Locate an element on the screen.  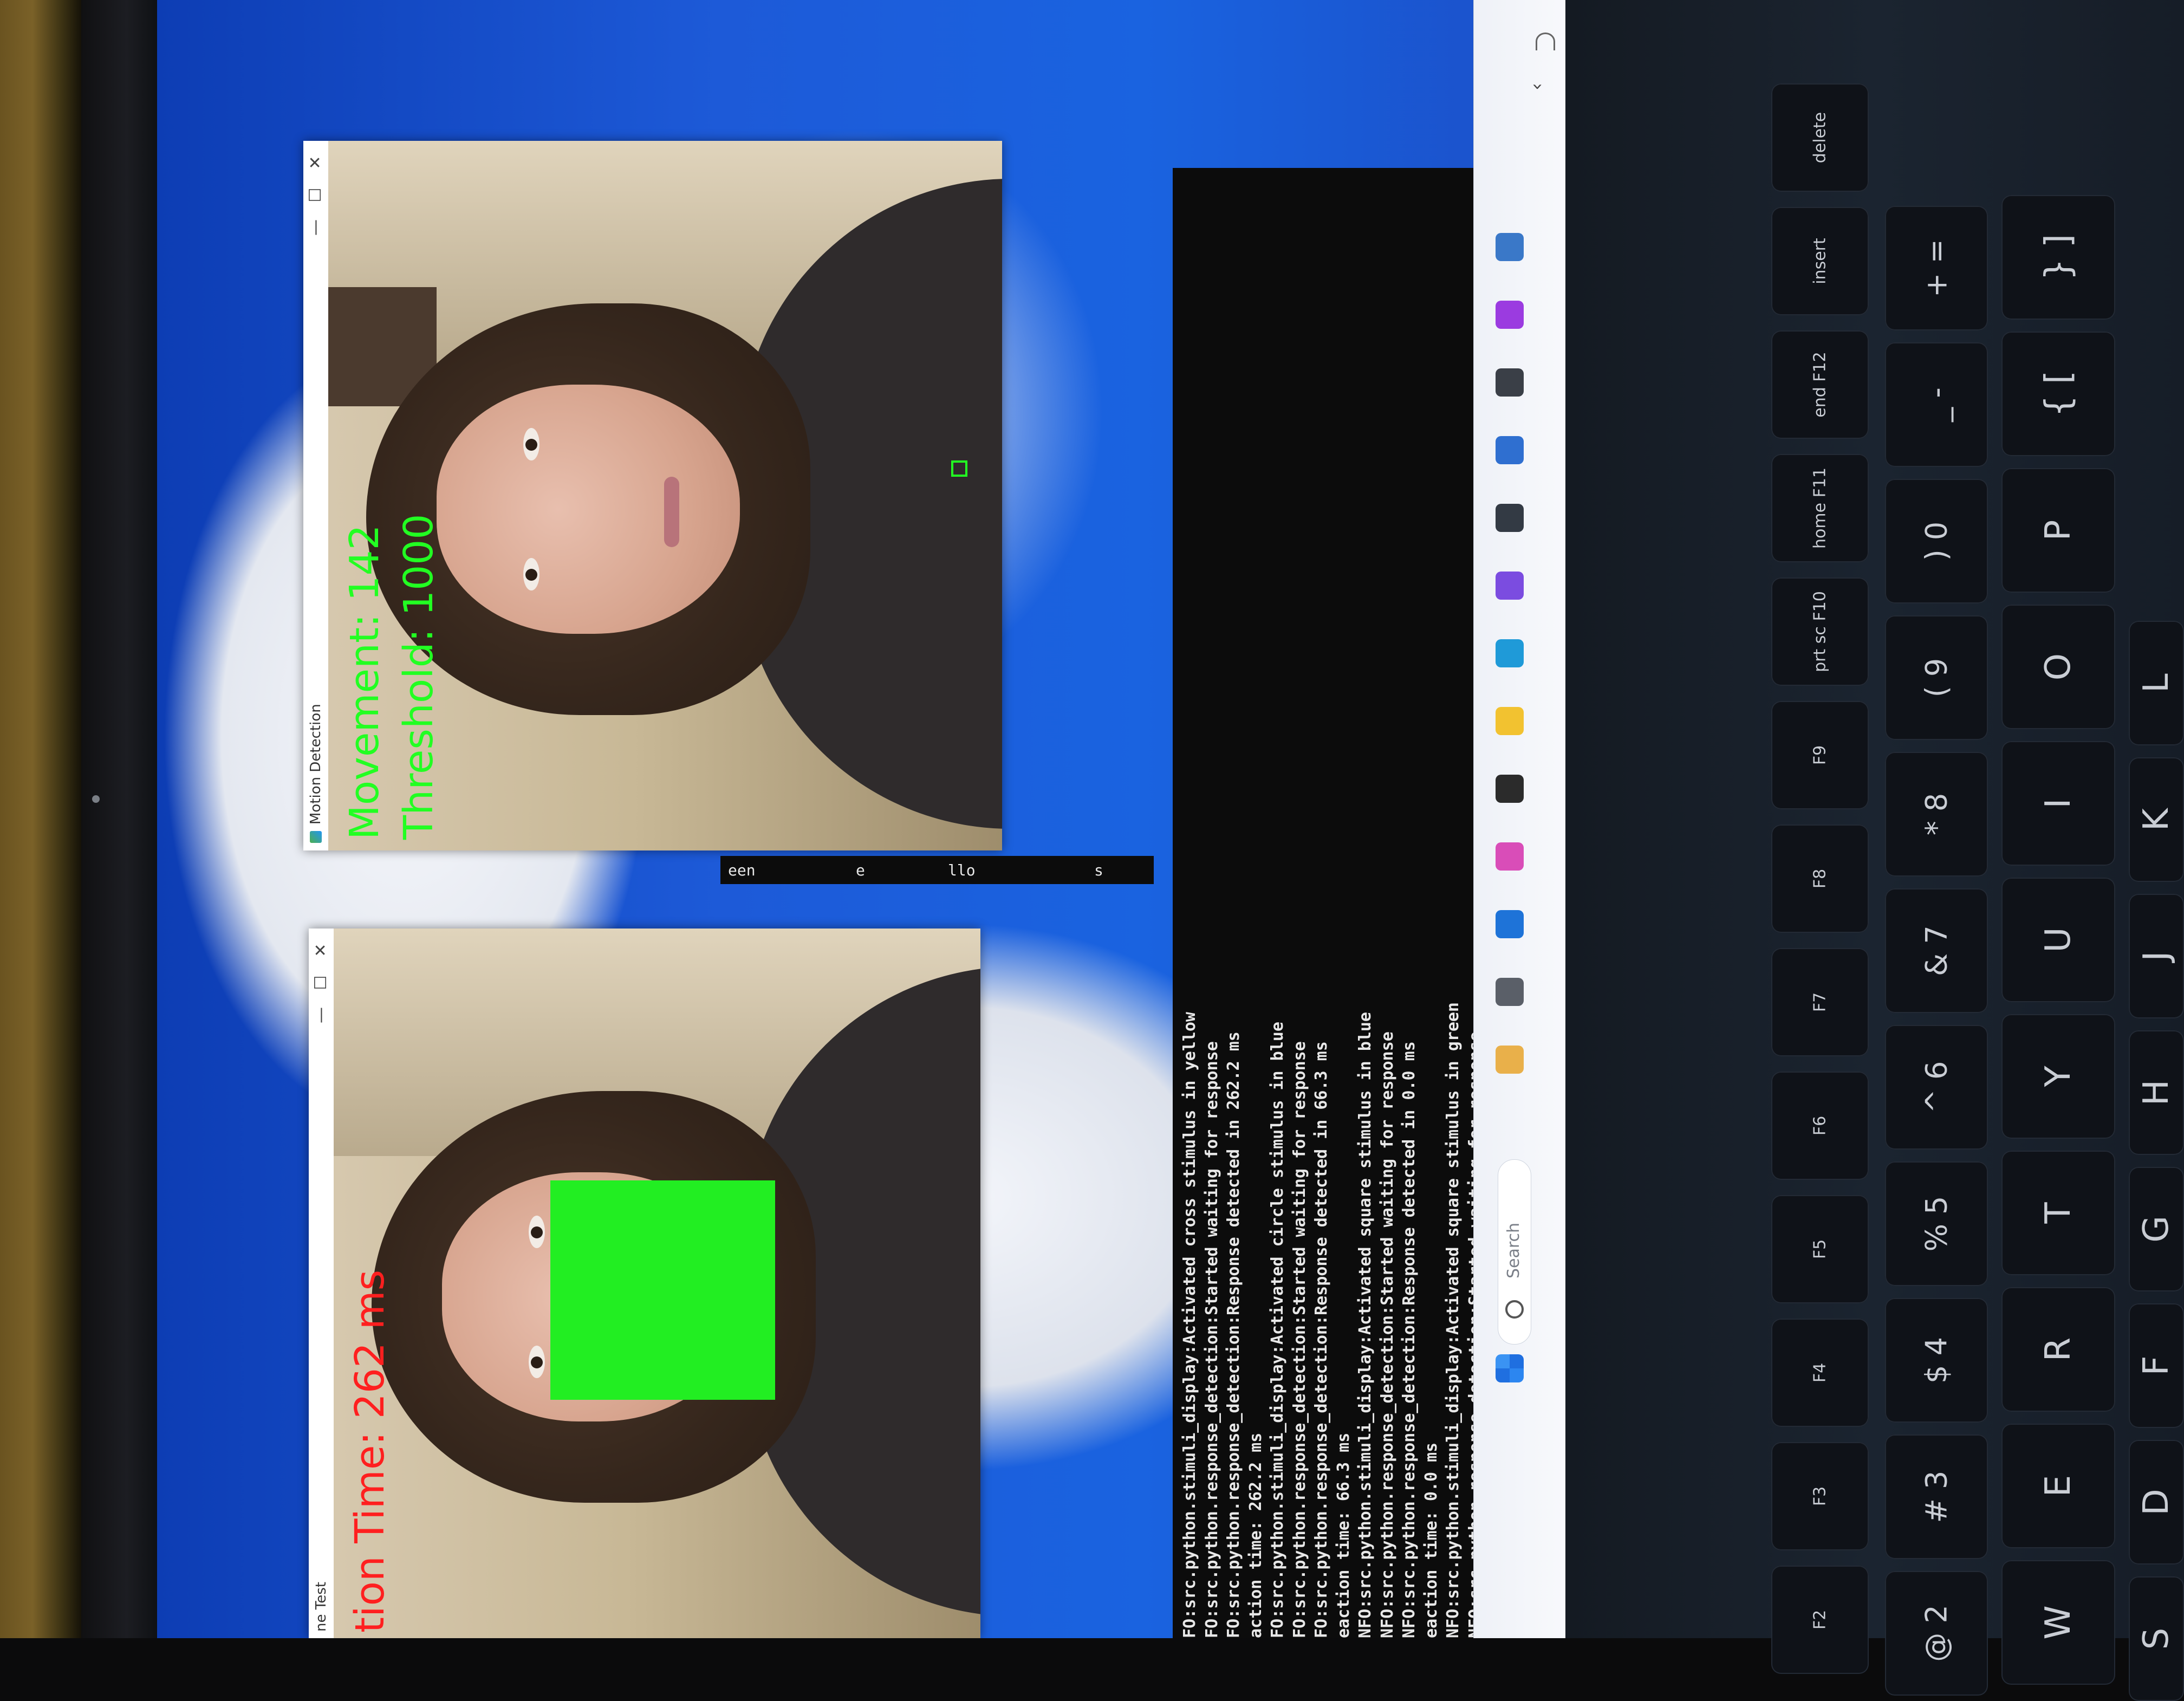
letter_row-key: Y is located at coordinates (2058, 1076).